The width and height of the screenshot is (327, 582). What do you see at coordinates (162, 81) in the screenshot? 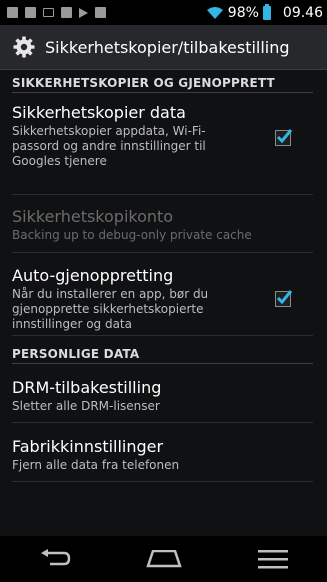
I see `section-header-backup: SIKKERHETSKOPIER OG GJENOPPRETT` at bounding box center [162, 81].